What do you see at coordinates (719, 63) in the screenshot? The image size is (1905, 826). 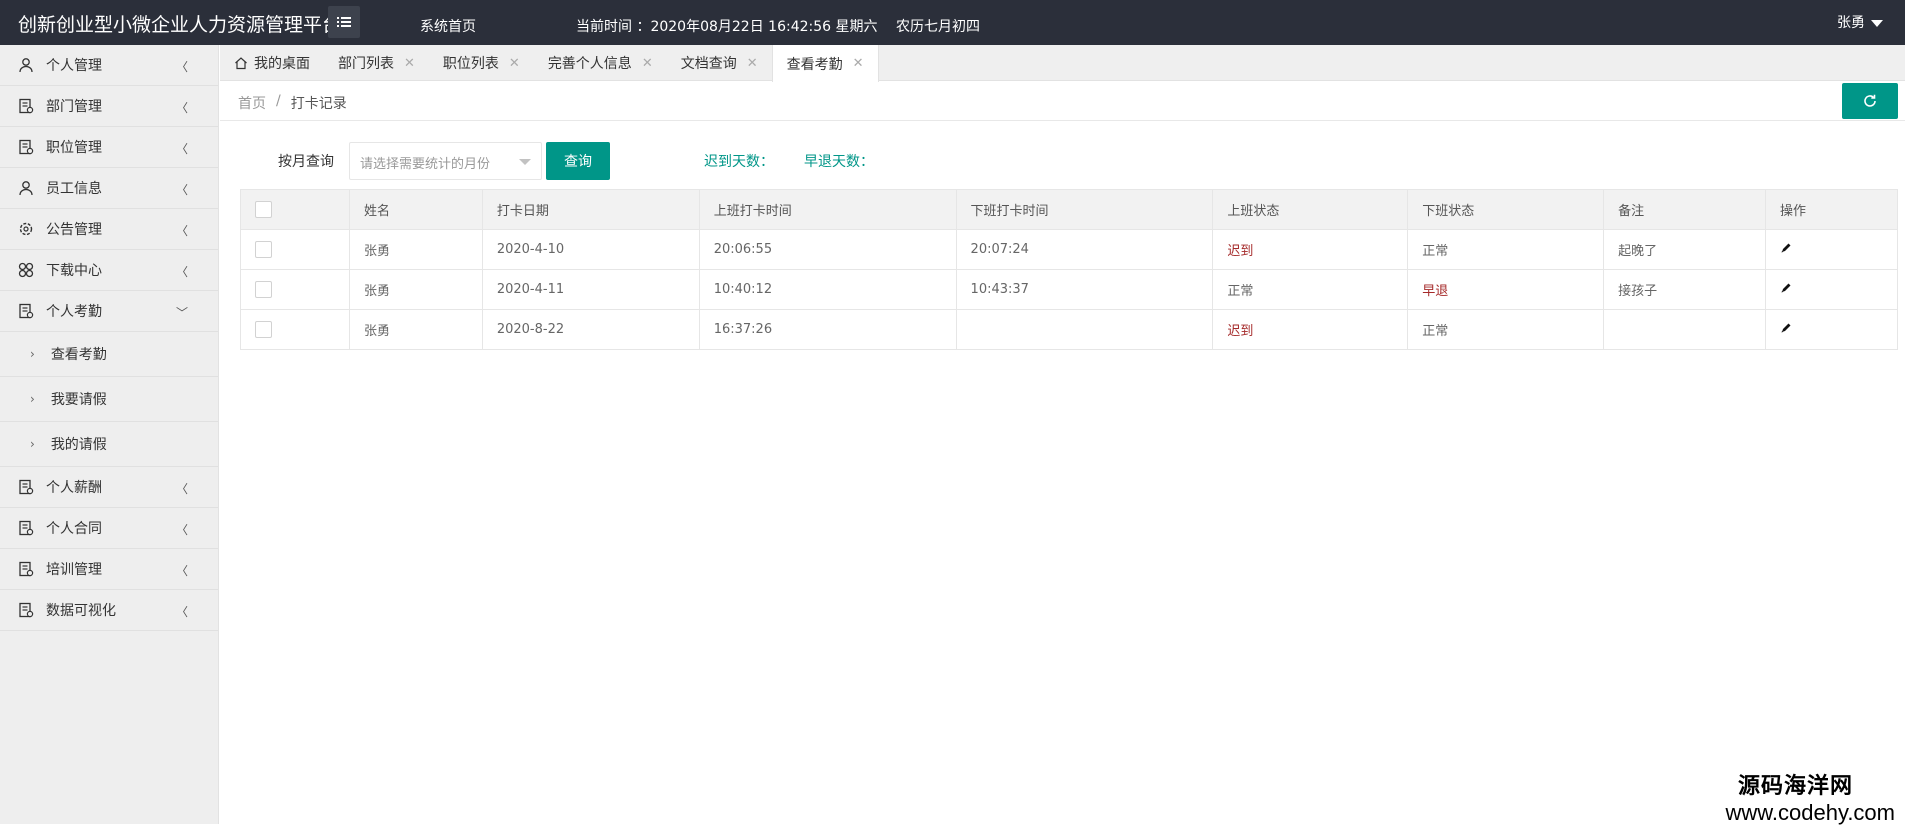 I see `tab-4: 文档查询 ✕` at bounding box center [719, 63].